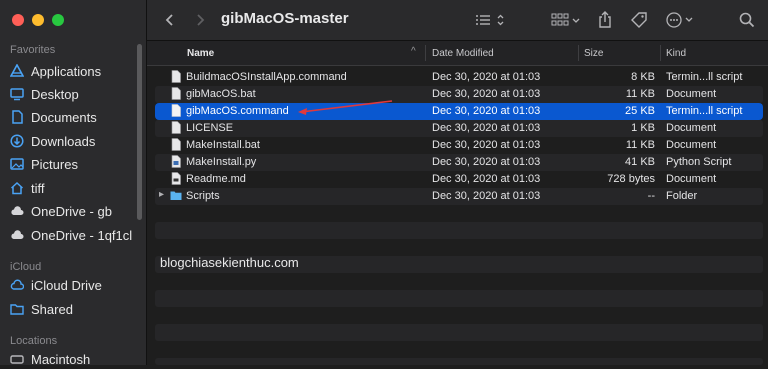 The width and height of the screenshot is (768, 369). What do you see at coordinates (345, 107) in the screenshot?
I see `annotation-arrow-icon` at bounding box center [345, 107].